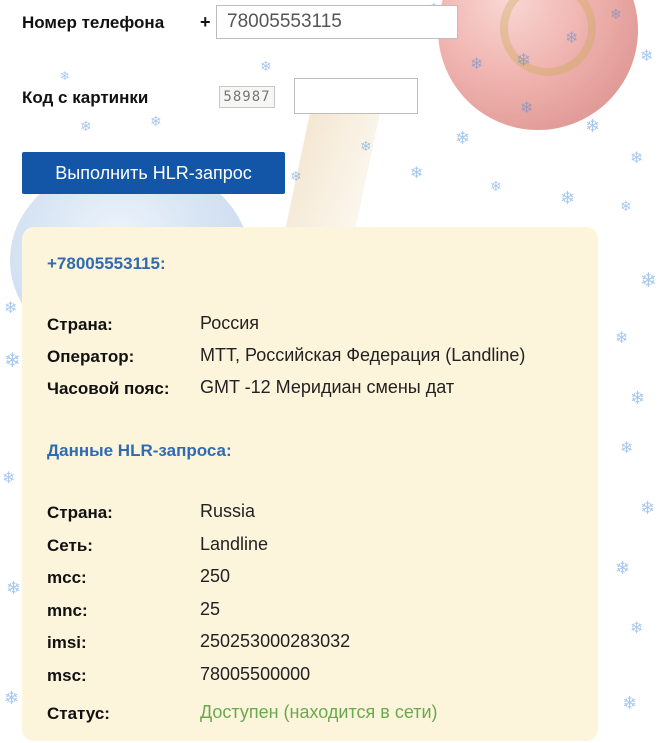 The width and height of the screenshot is (662, 743). I want to click on hlr-key-msc: msc:, so click(67, 675).